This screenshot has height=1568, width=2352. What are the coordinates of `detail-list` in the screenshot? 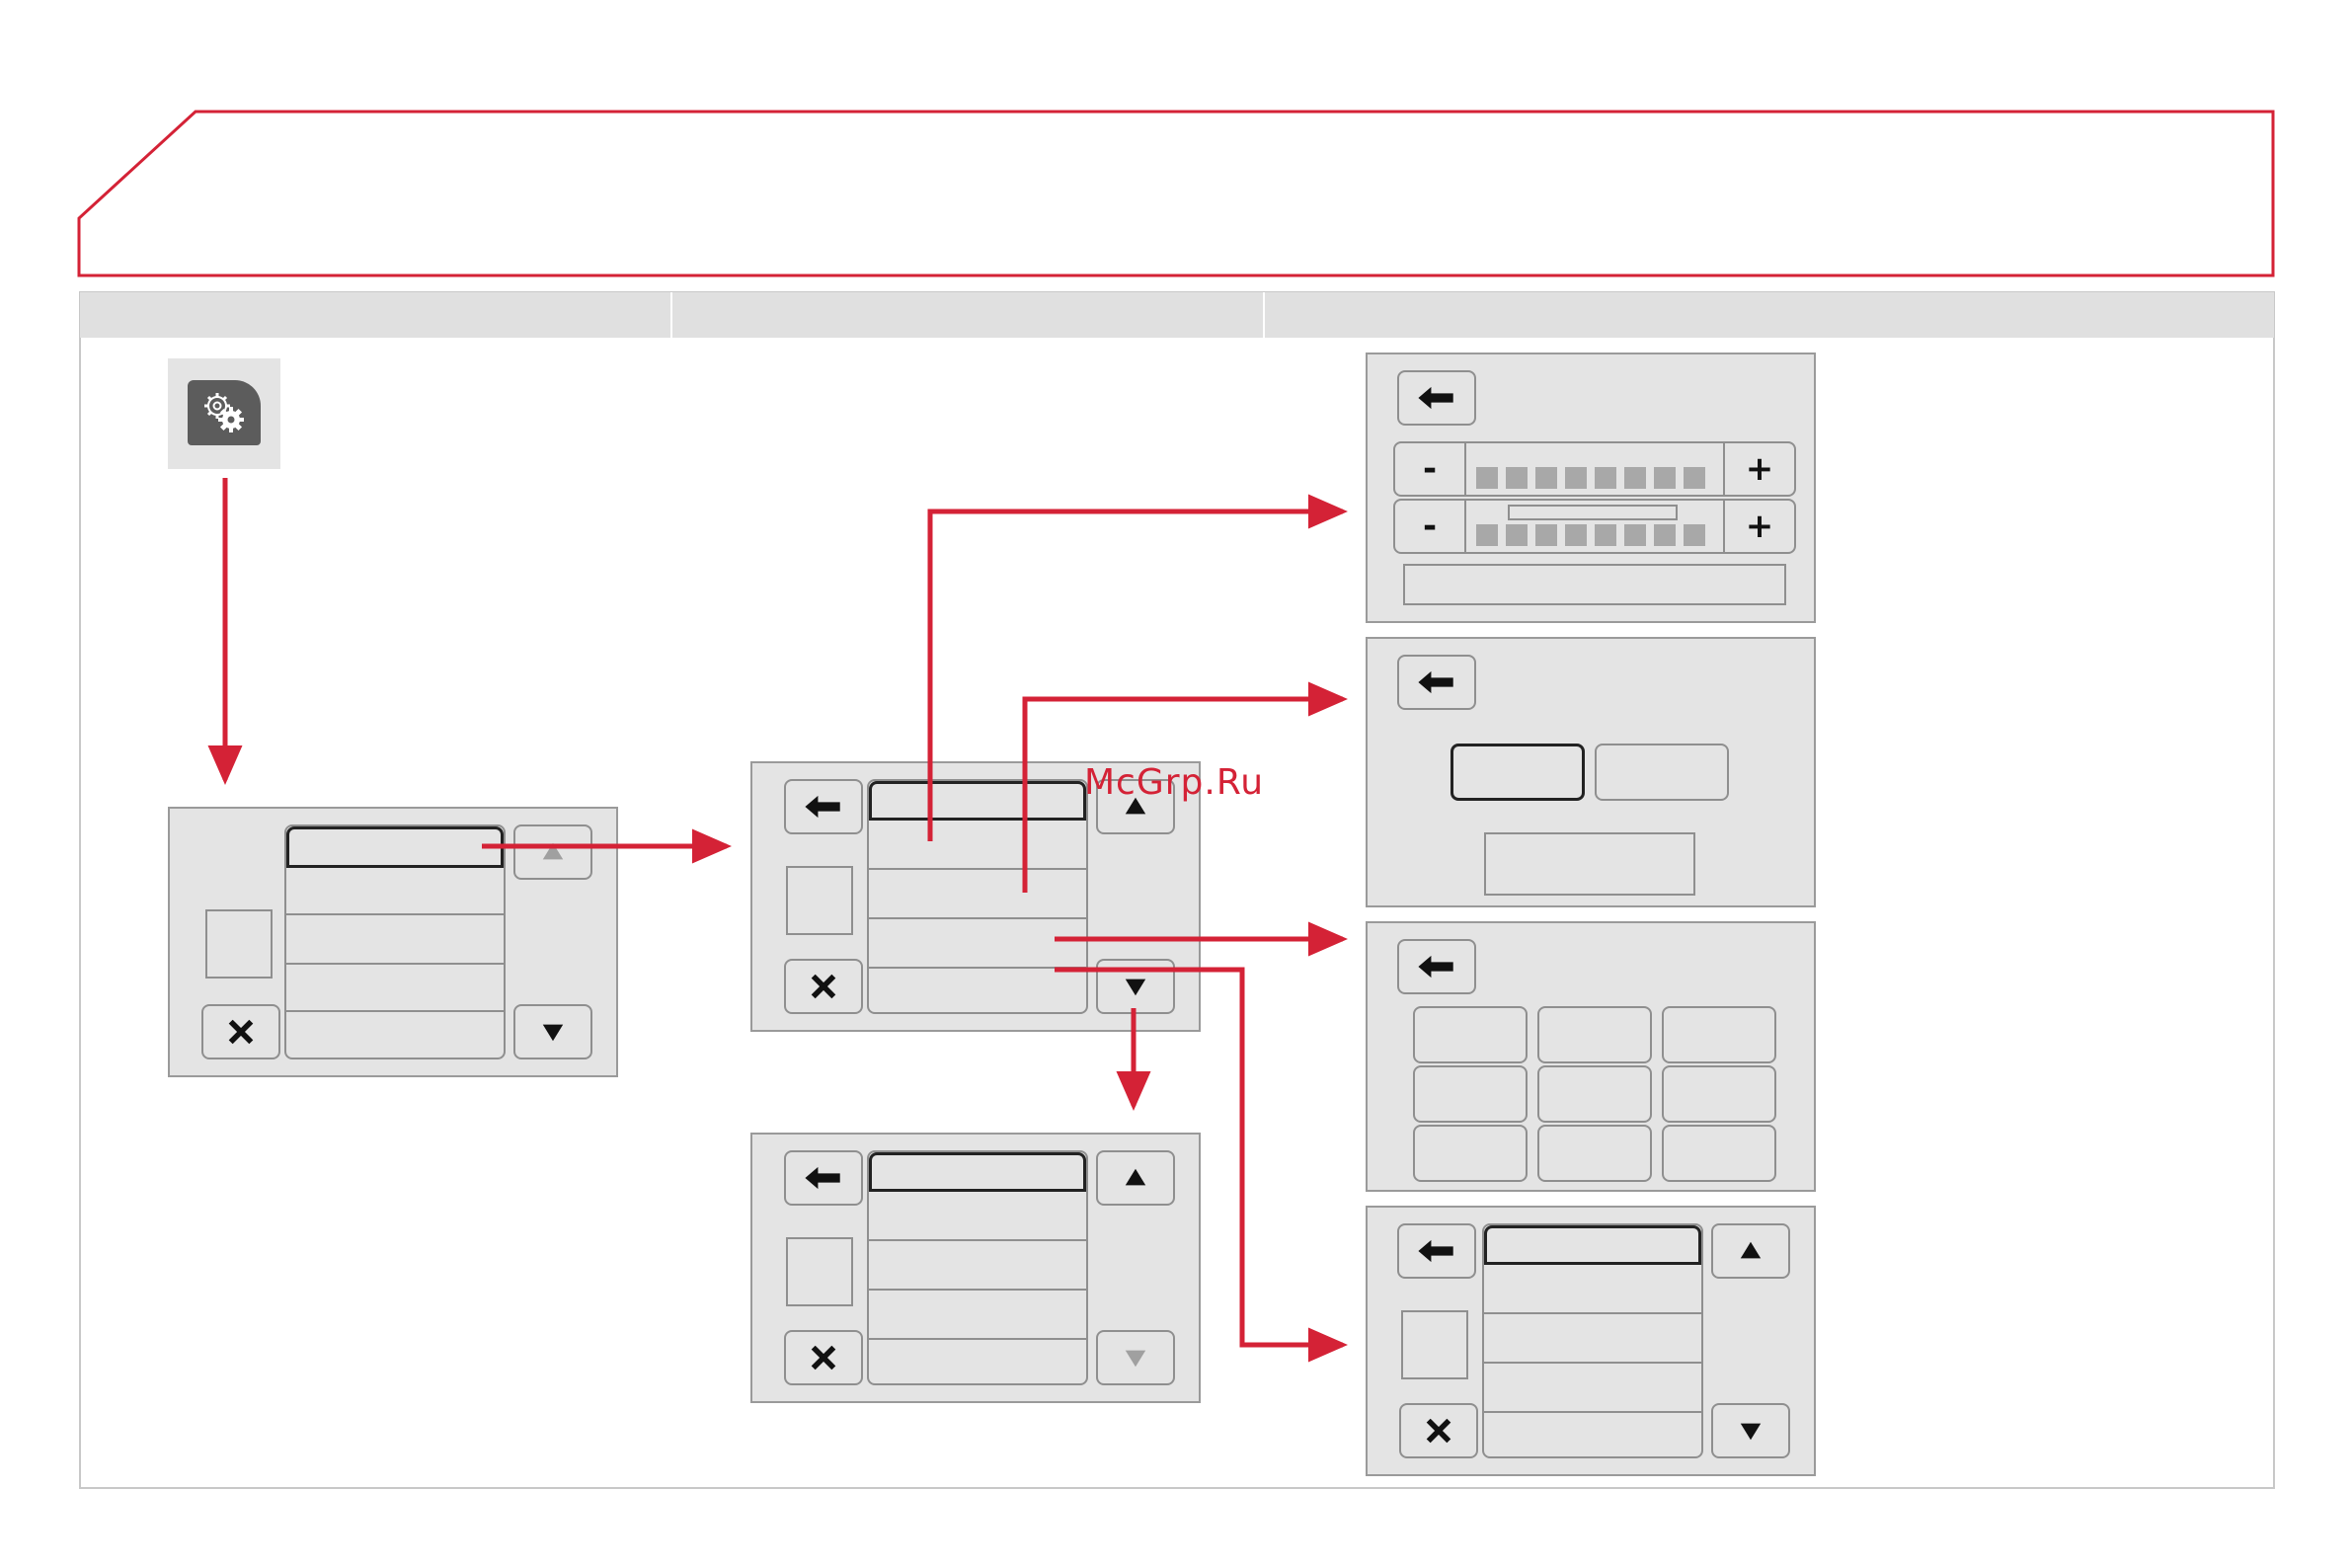 It's located at (1592, 1340).